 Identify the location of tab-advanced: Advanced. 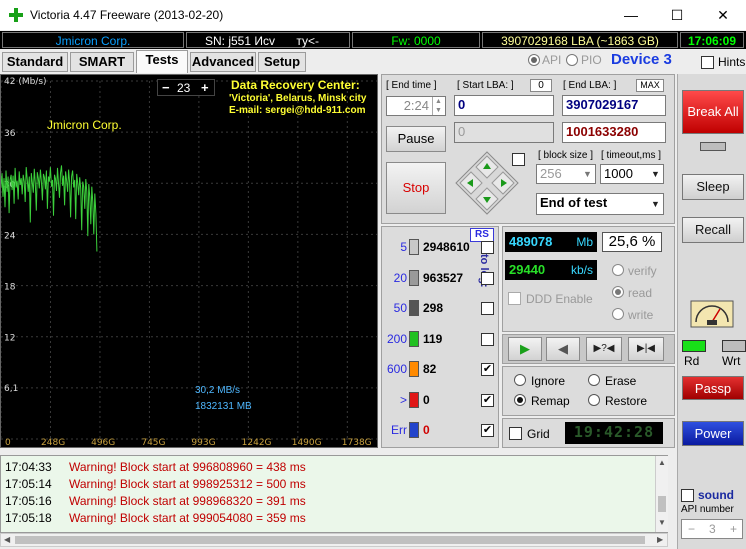
(223, 62).